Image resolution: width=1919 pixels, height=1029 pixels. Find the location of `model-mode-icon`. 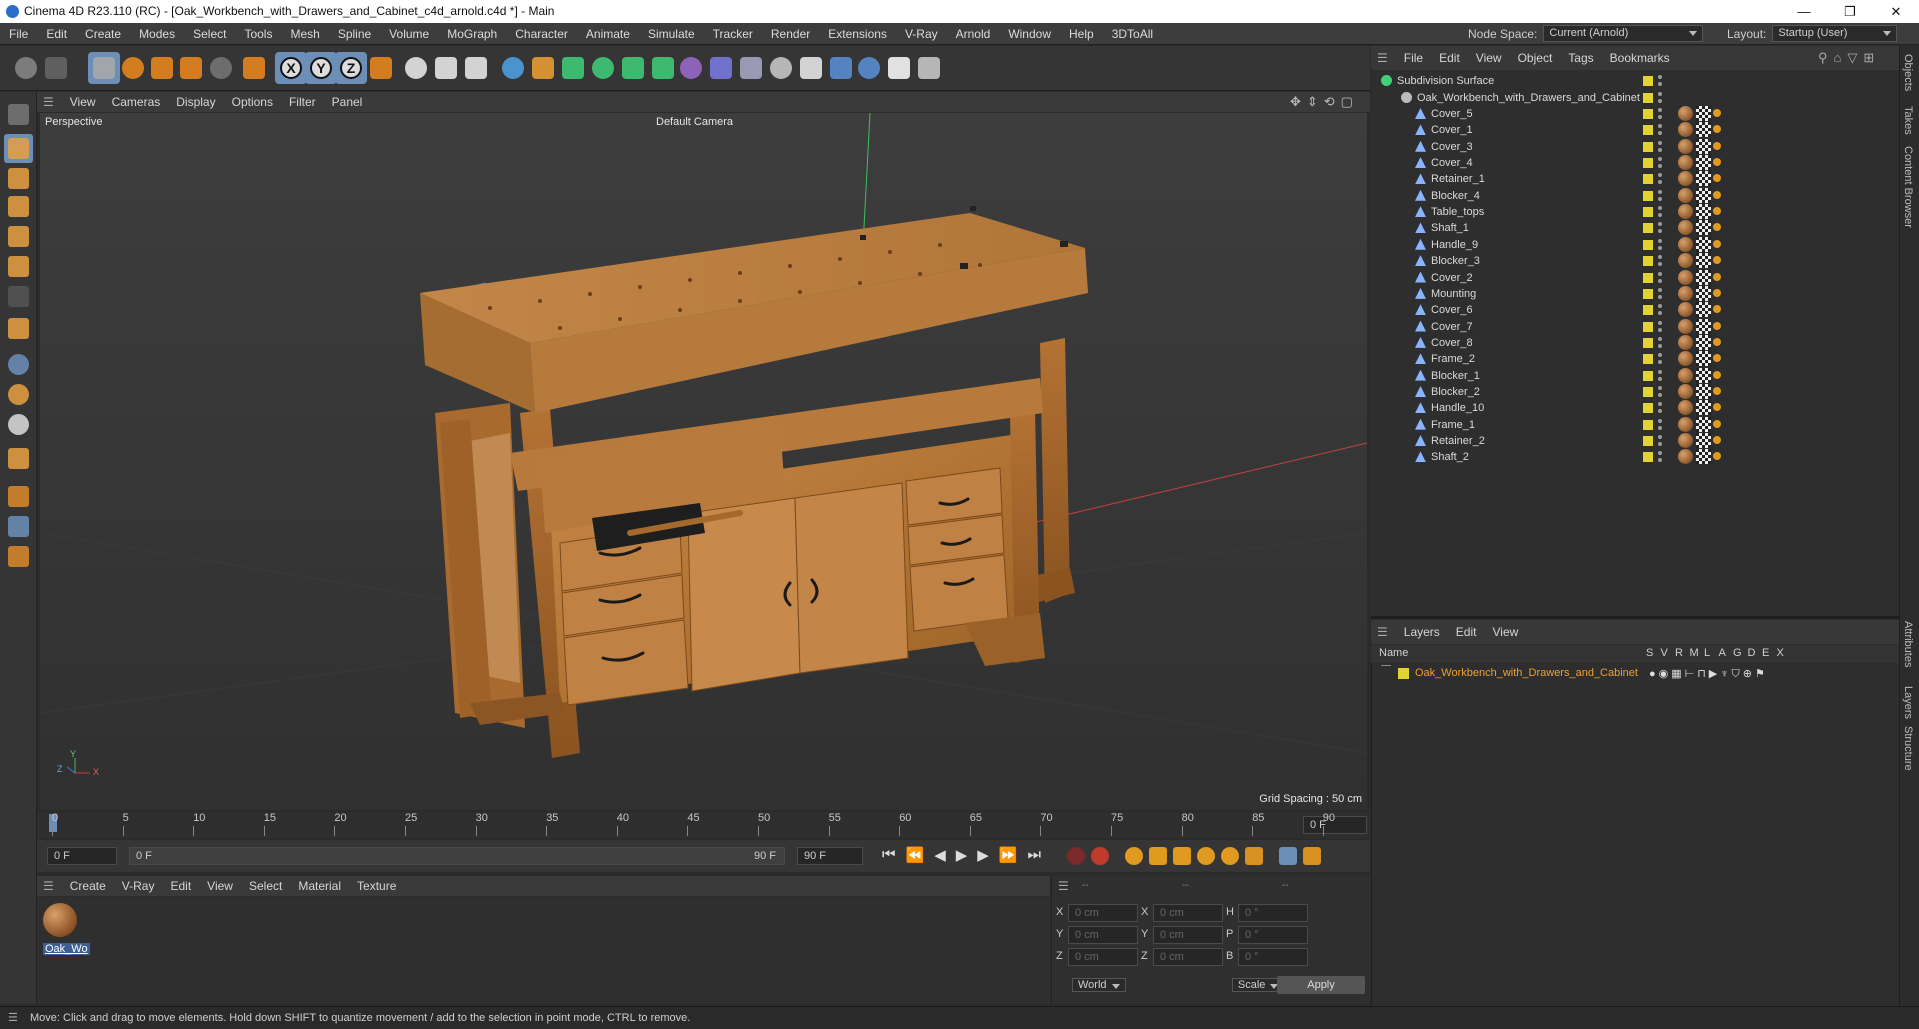

model-mode-icon is located at coordinates (18, 148).